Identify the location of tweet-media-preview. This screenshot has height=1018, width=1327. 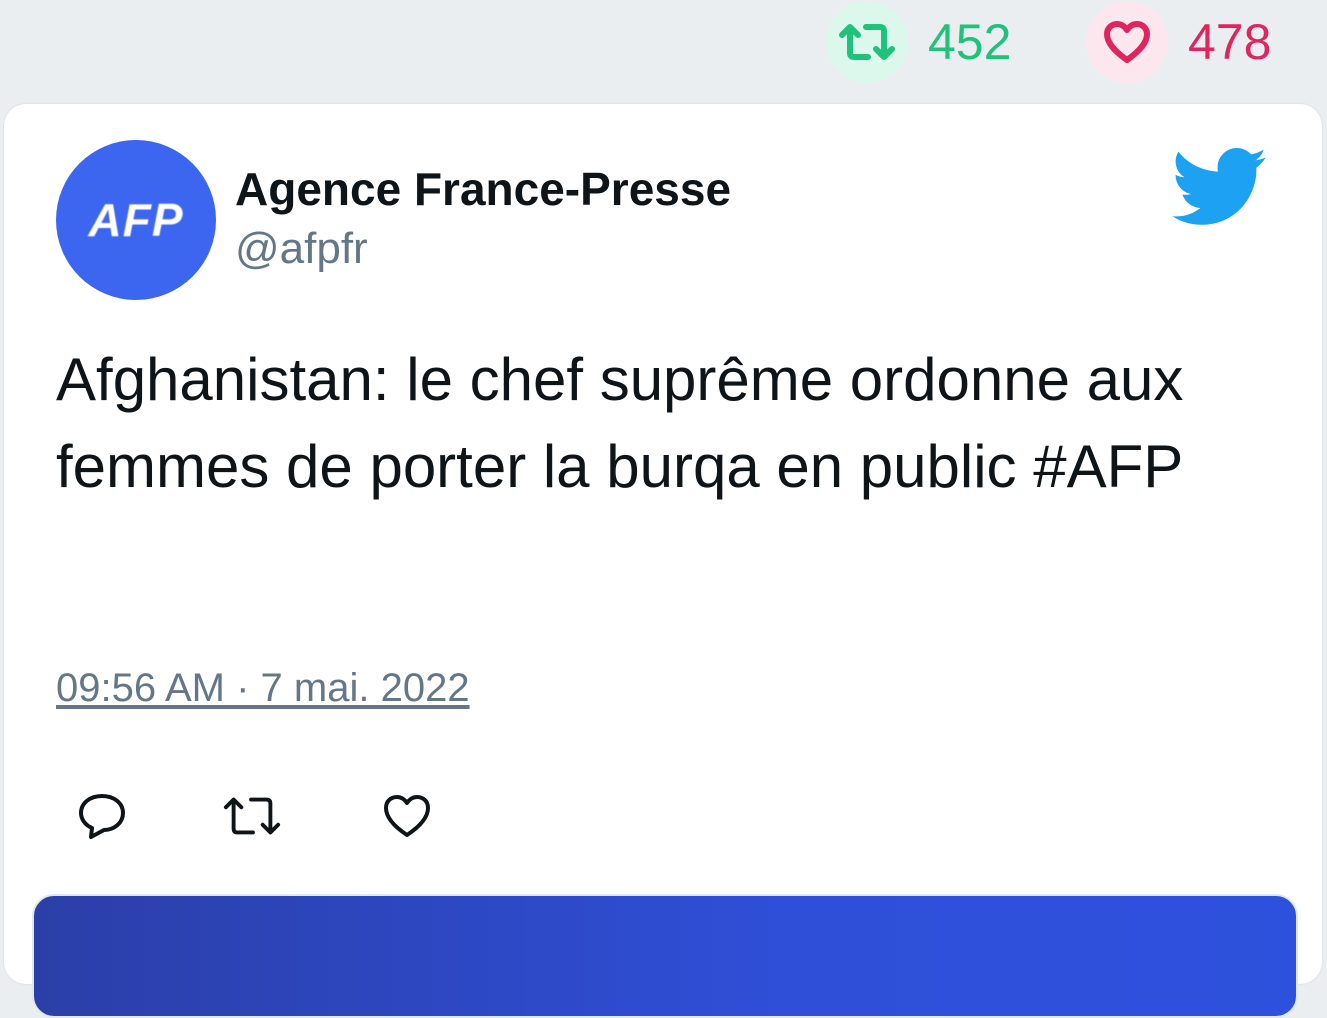
(665, 956).